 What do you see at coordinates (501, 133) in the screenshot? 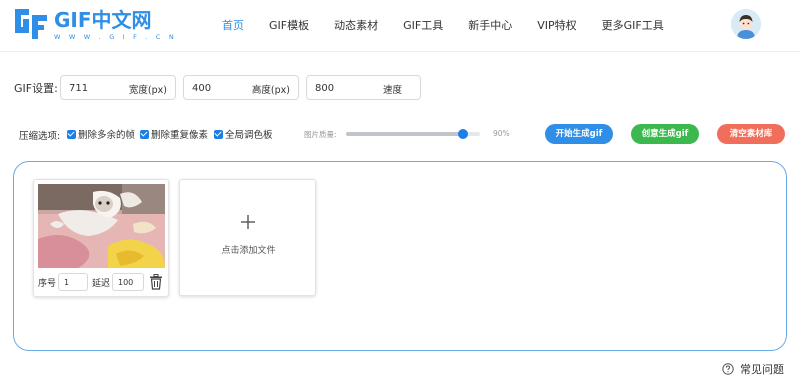
I see `quality-value: 90%` at bounding box center [501, 133].